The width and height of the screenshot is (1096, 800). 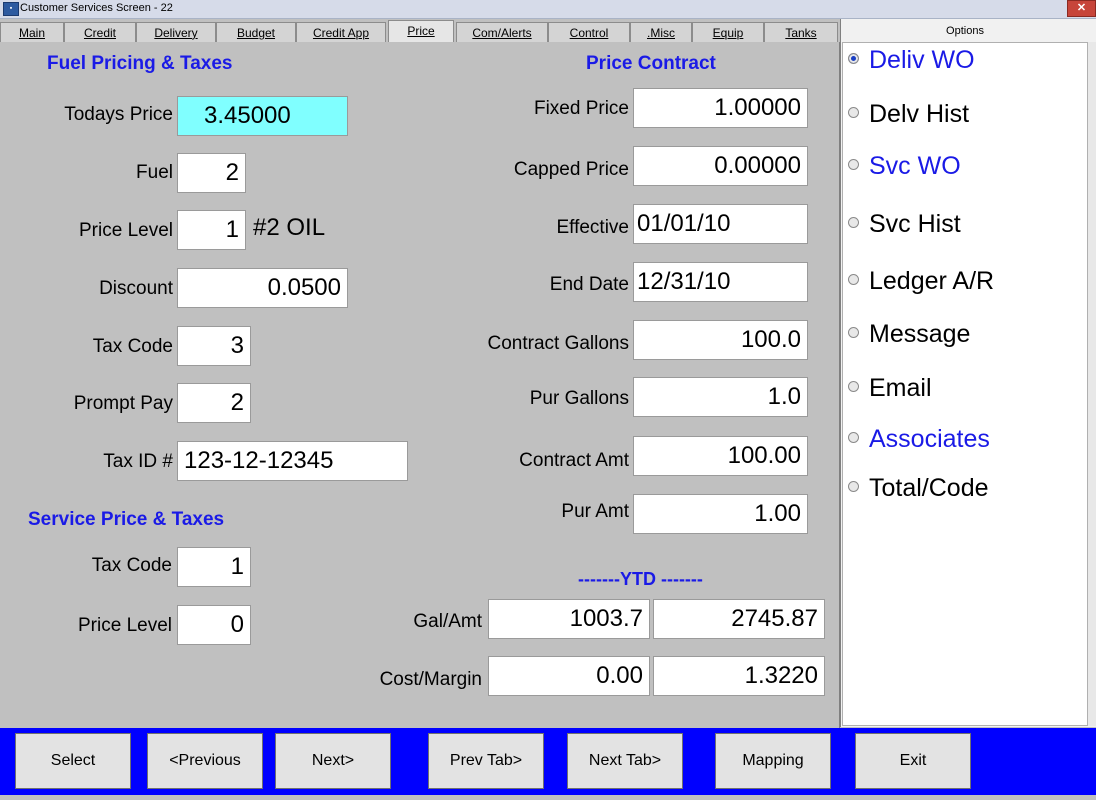 What do you see at coordinates (138, 461) in the screenshot?
I see `tax-id-label: Tax ID #` at bounding box center [138, 461].